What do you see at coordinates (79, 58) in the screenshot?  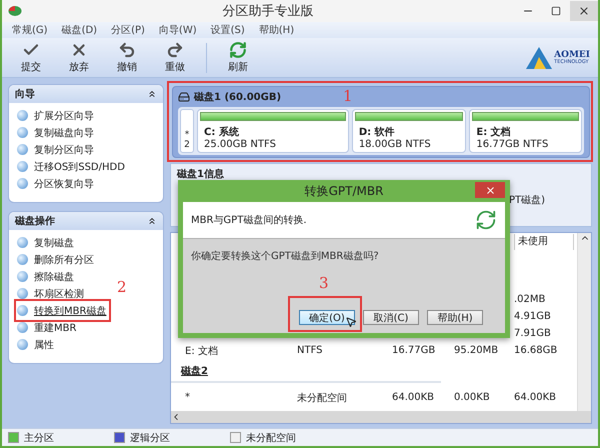 I see `toolbar-button: 放弃` at bounding box center [79, 58].